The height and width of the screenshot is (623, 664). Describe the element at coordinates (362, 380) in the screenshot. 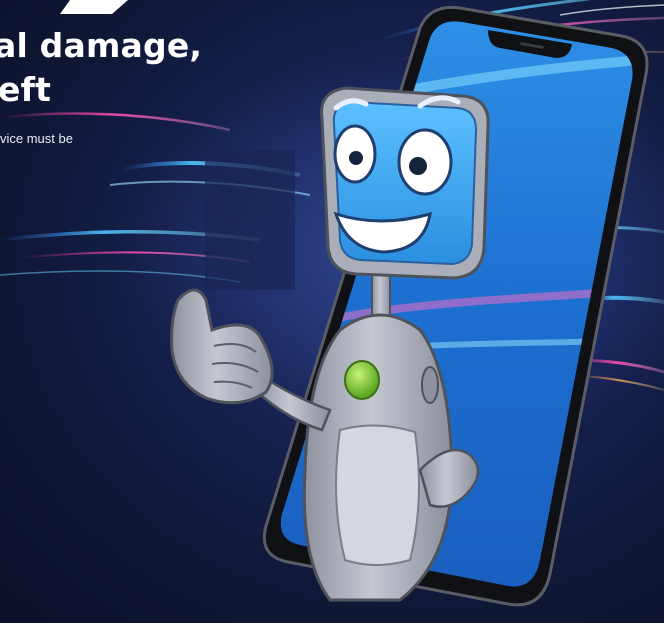

I see `robot-green-button` at that location.